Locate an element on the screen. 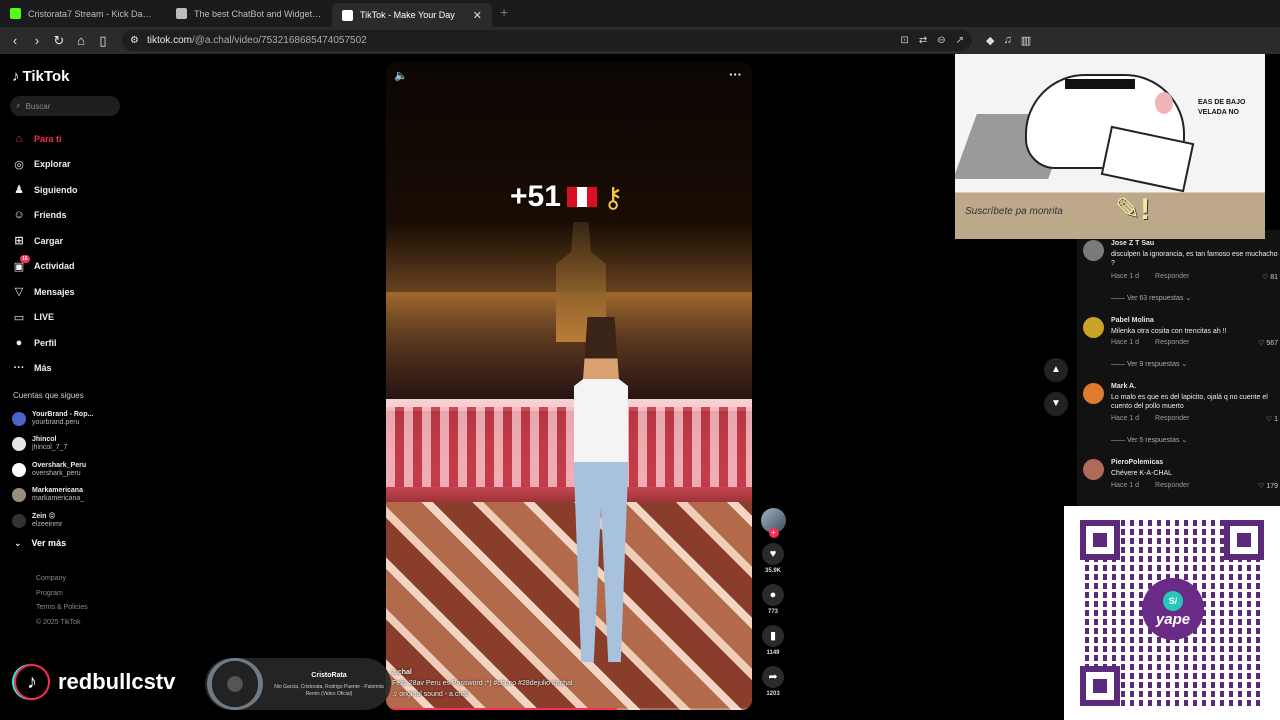 The image size is (1280, 720). more-icon: ··· is located at coordinates (19, 368).